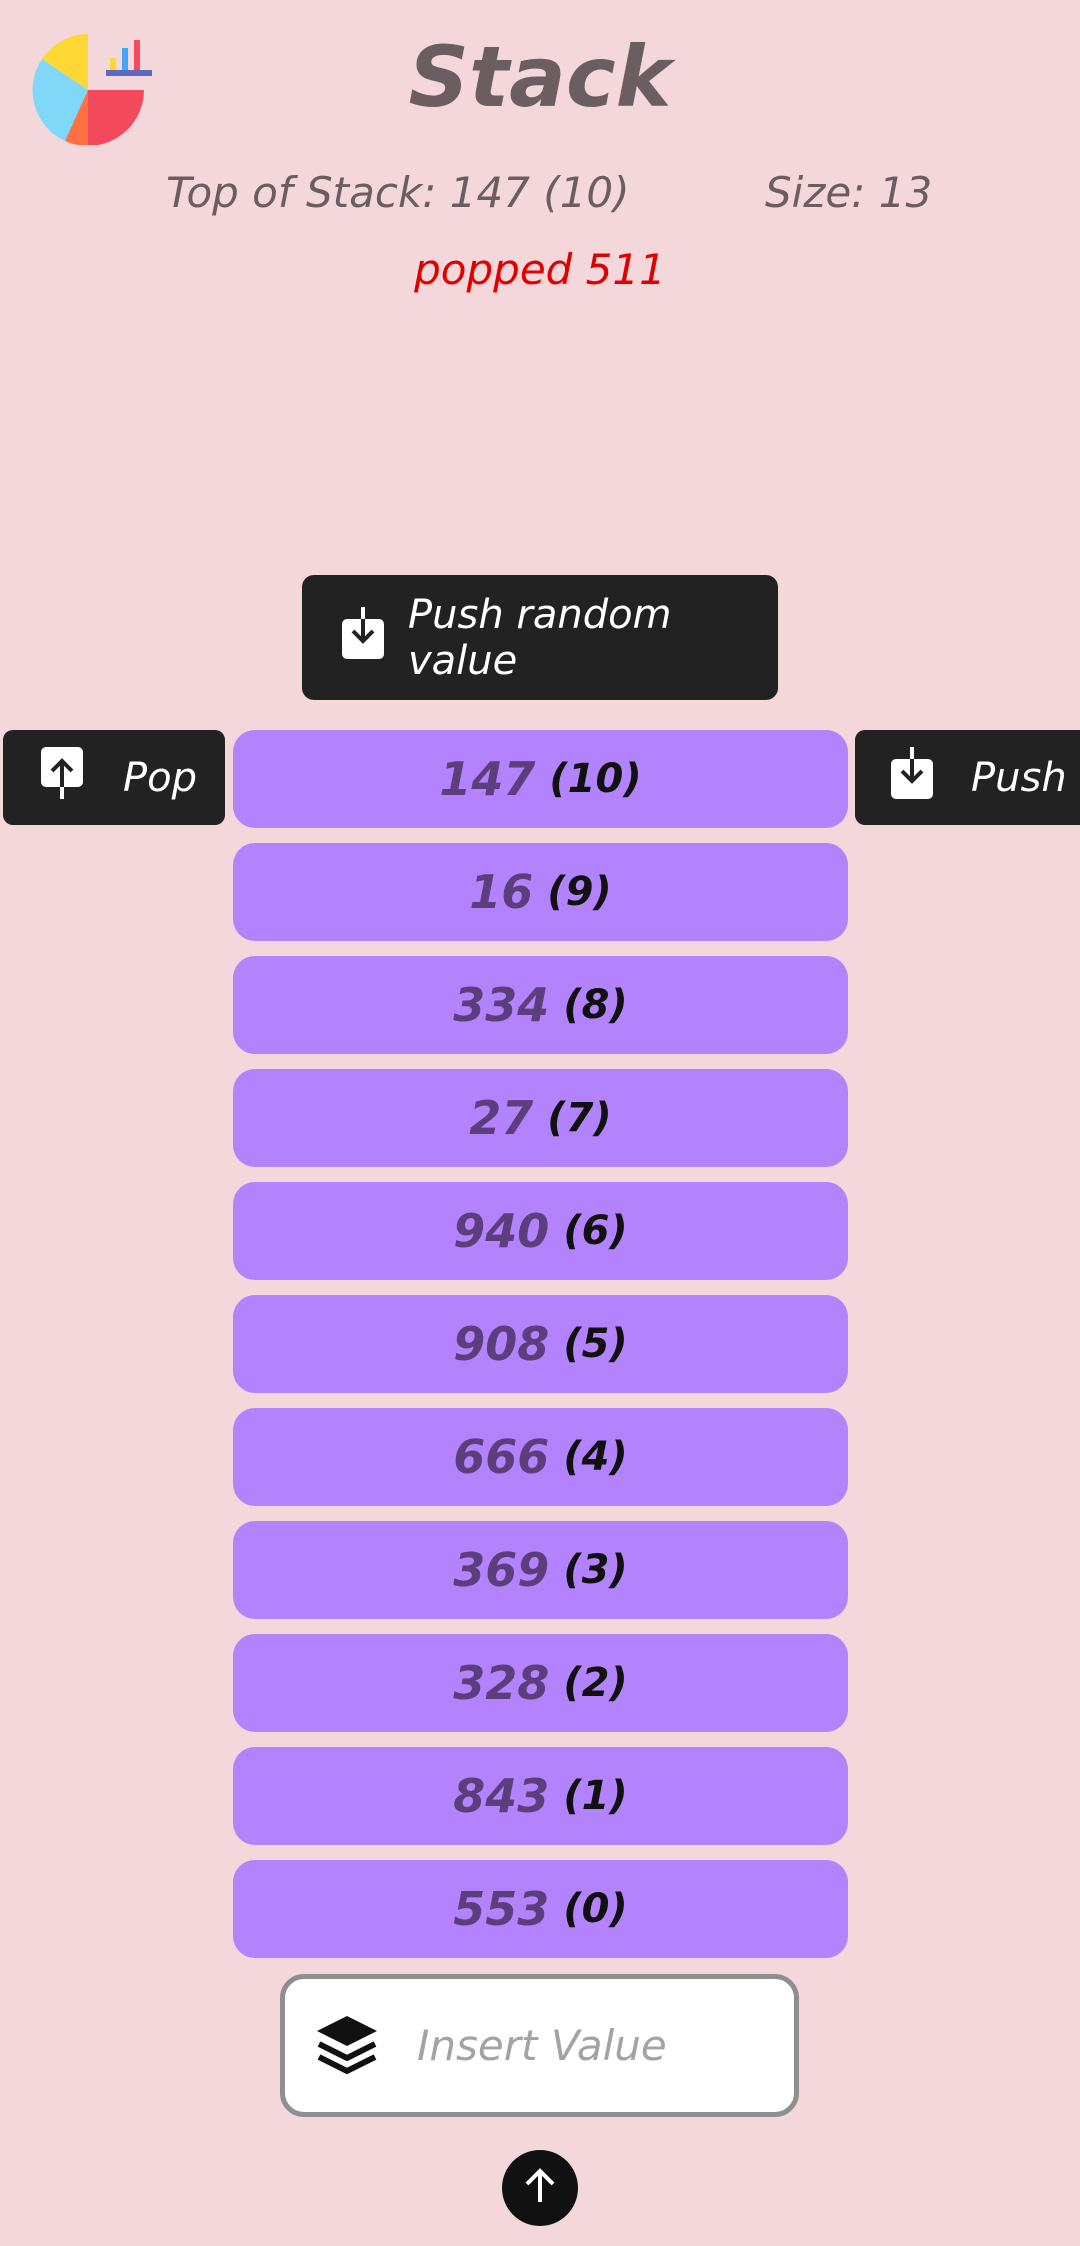  Describe the element at coordinates (501, 1683) in the screenshot. I see `stack-item-value: 328` at that location.